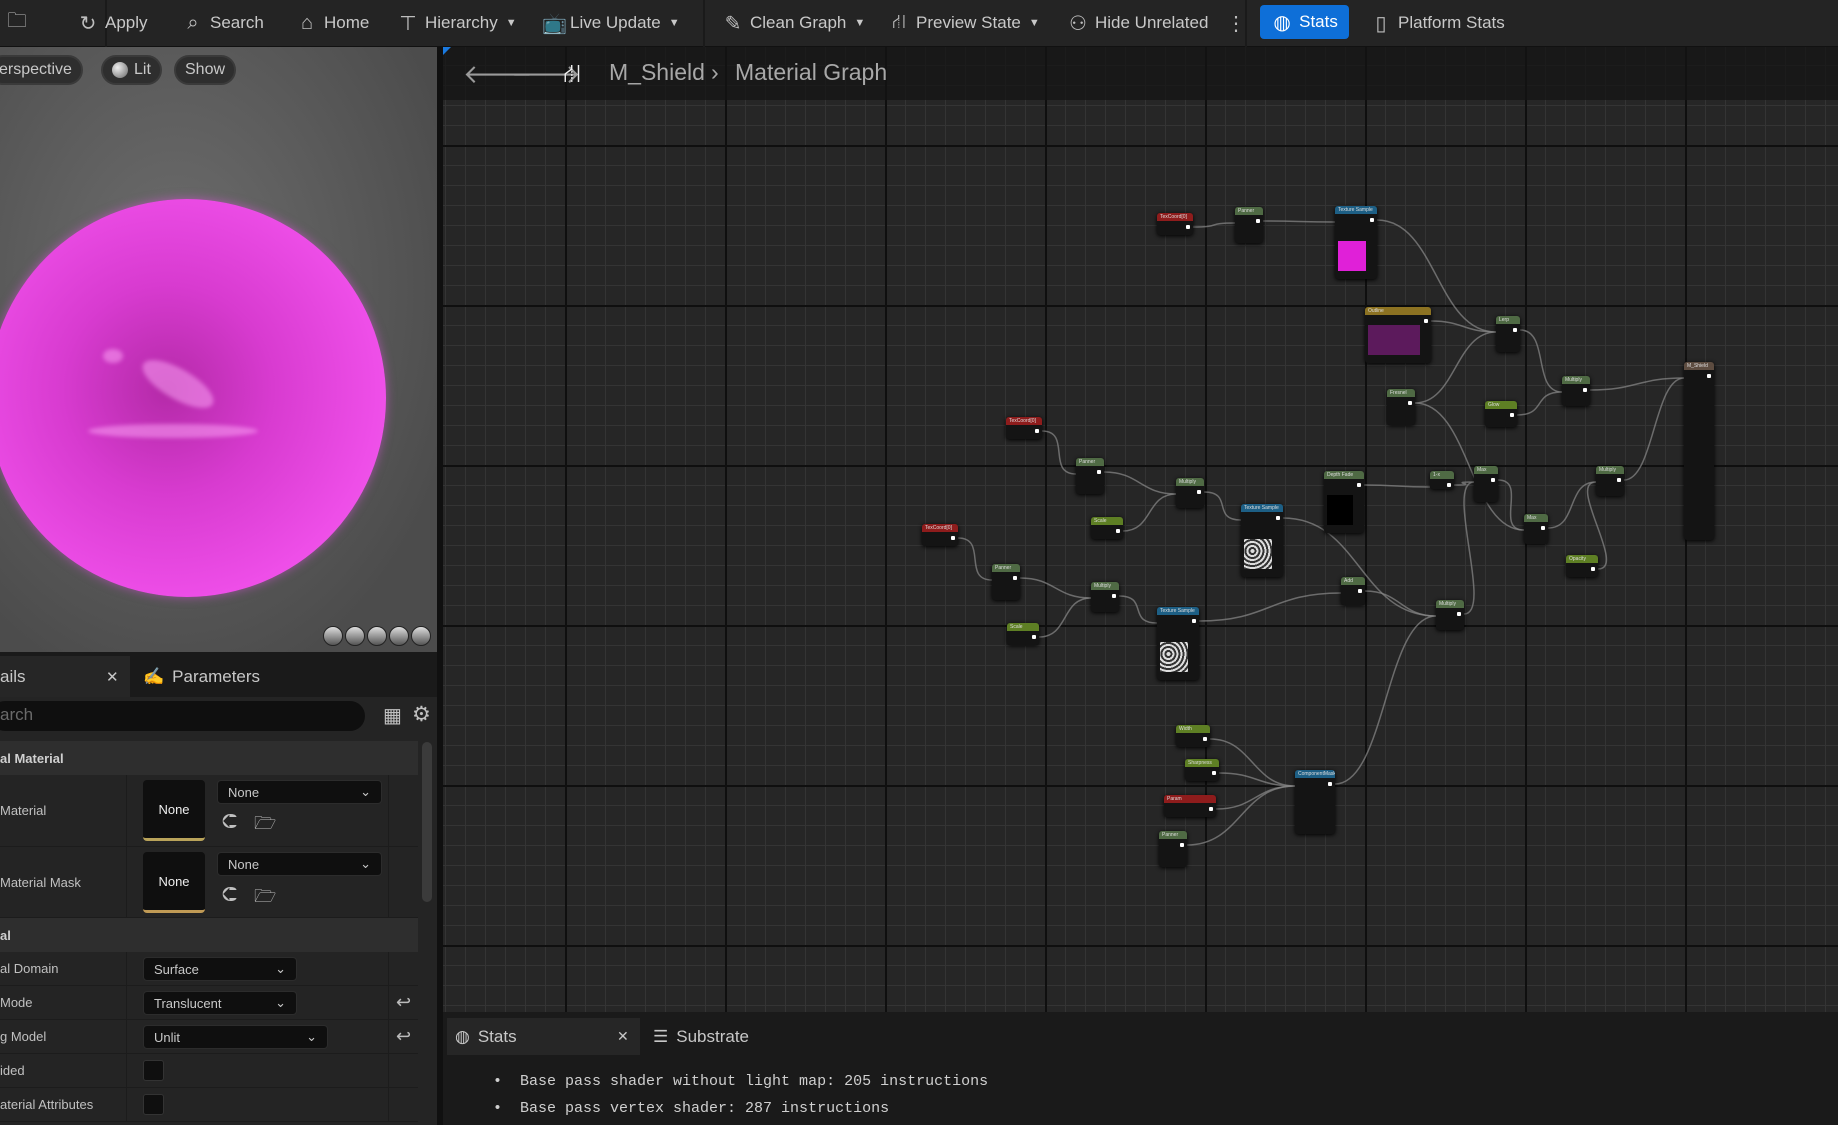 The image size is (1838, 1125). What do you see at coordinates (1501, 414) in the screenshot?
I see `graph-node: Glow` at bounding box center [1501, 414].